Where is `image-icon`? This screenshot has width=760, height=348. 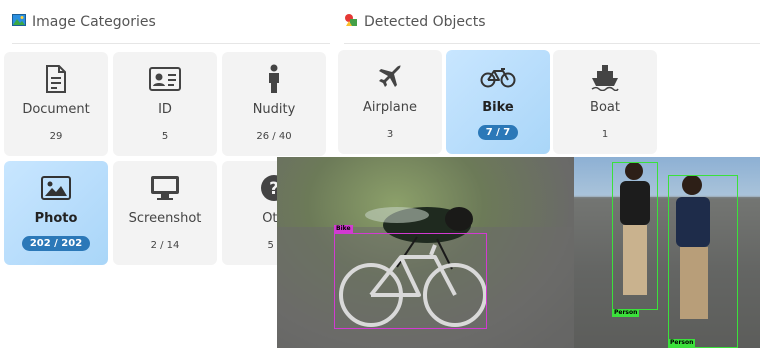
image-icon is located at coordinates (56, 188).